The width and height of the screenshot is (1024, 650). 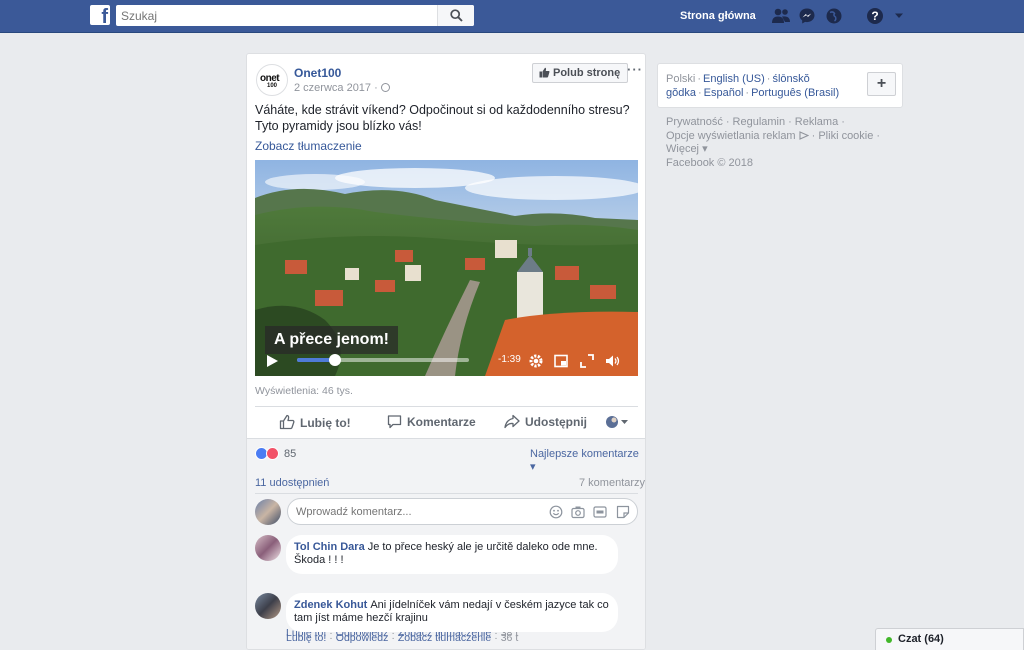 What do you see at coordinates (731, 136) in the screenshot?
I see `footer-link-ad-choices: Opcje wyświetlania reklam` at bounding box center [731, 136].